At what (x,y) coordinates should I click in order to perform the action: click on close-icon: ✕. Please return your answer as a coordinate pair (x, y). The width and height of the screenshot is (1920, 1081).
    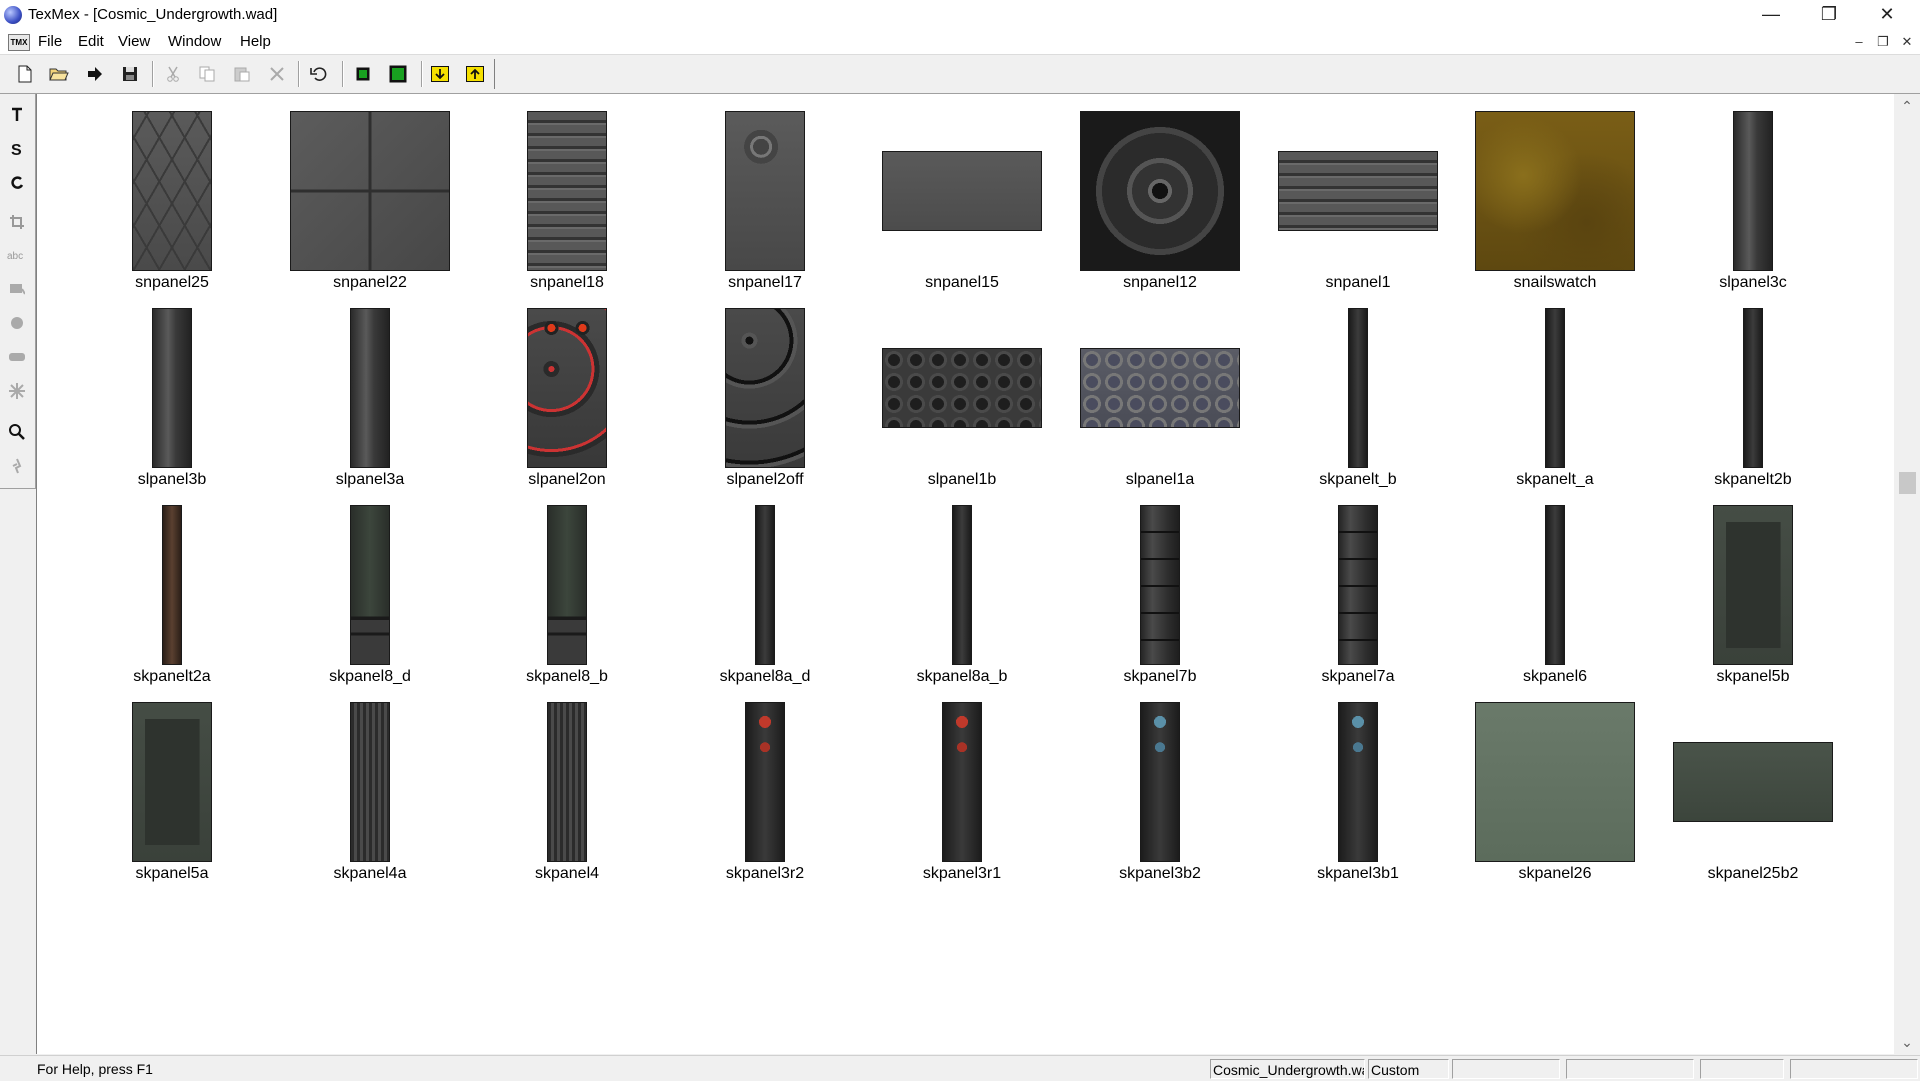
    Looking at the image, I should click on (1887, 15).